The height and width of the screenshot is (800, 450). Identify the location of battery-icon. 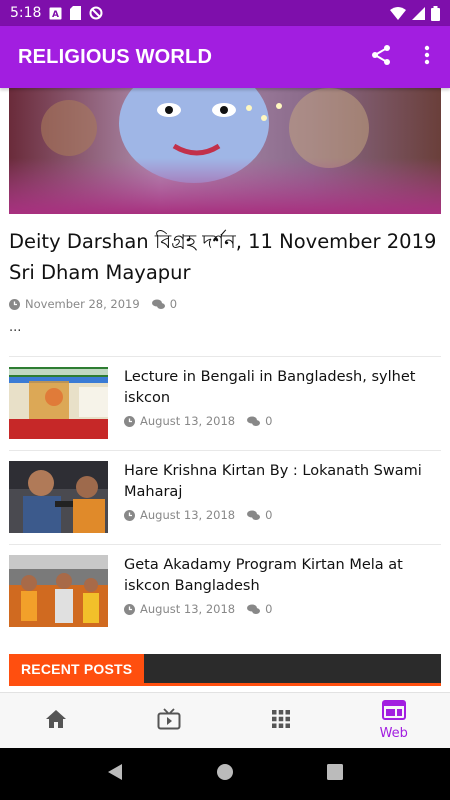
(435, 13).